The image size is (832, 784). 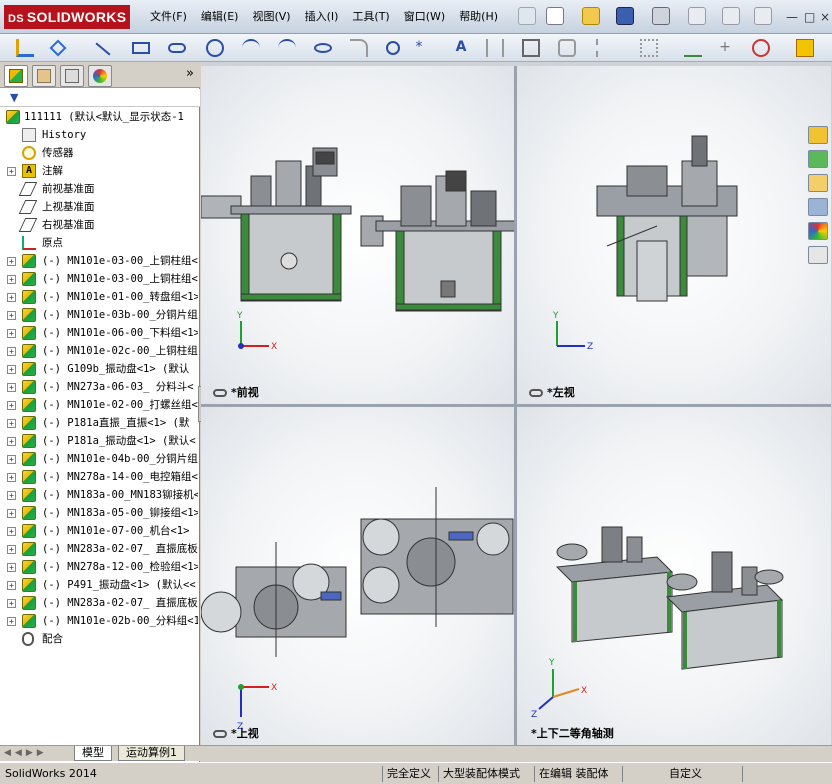 I want to click on tree-item: + (-) MN183a-05-00_铆接组<1>, so click(x=99, y=513).